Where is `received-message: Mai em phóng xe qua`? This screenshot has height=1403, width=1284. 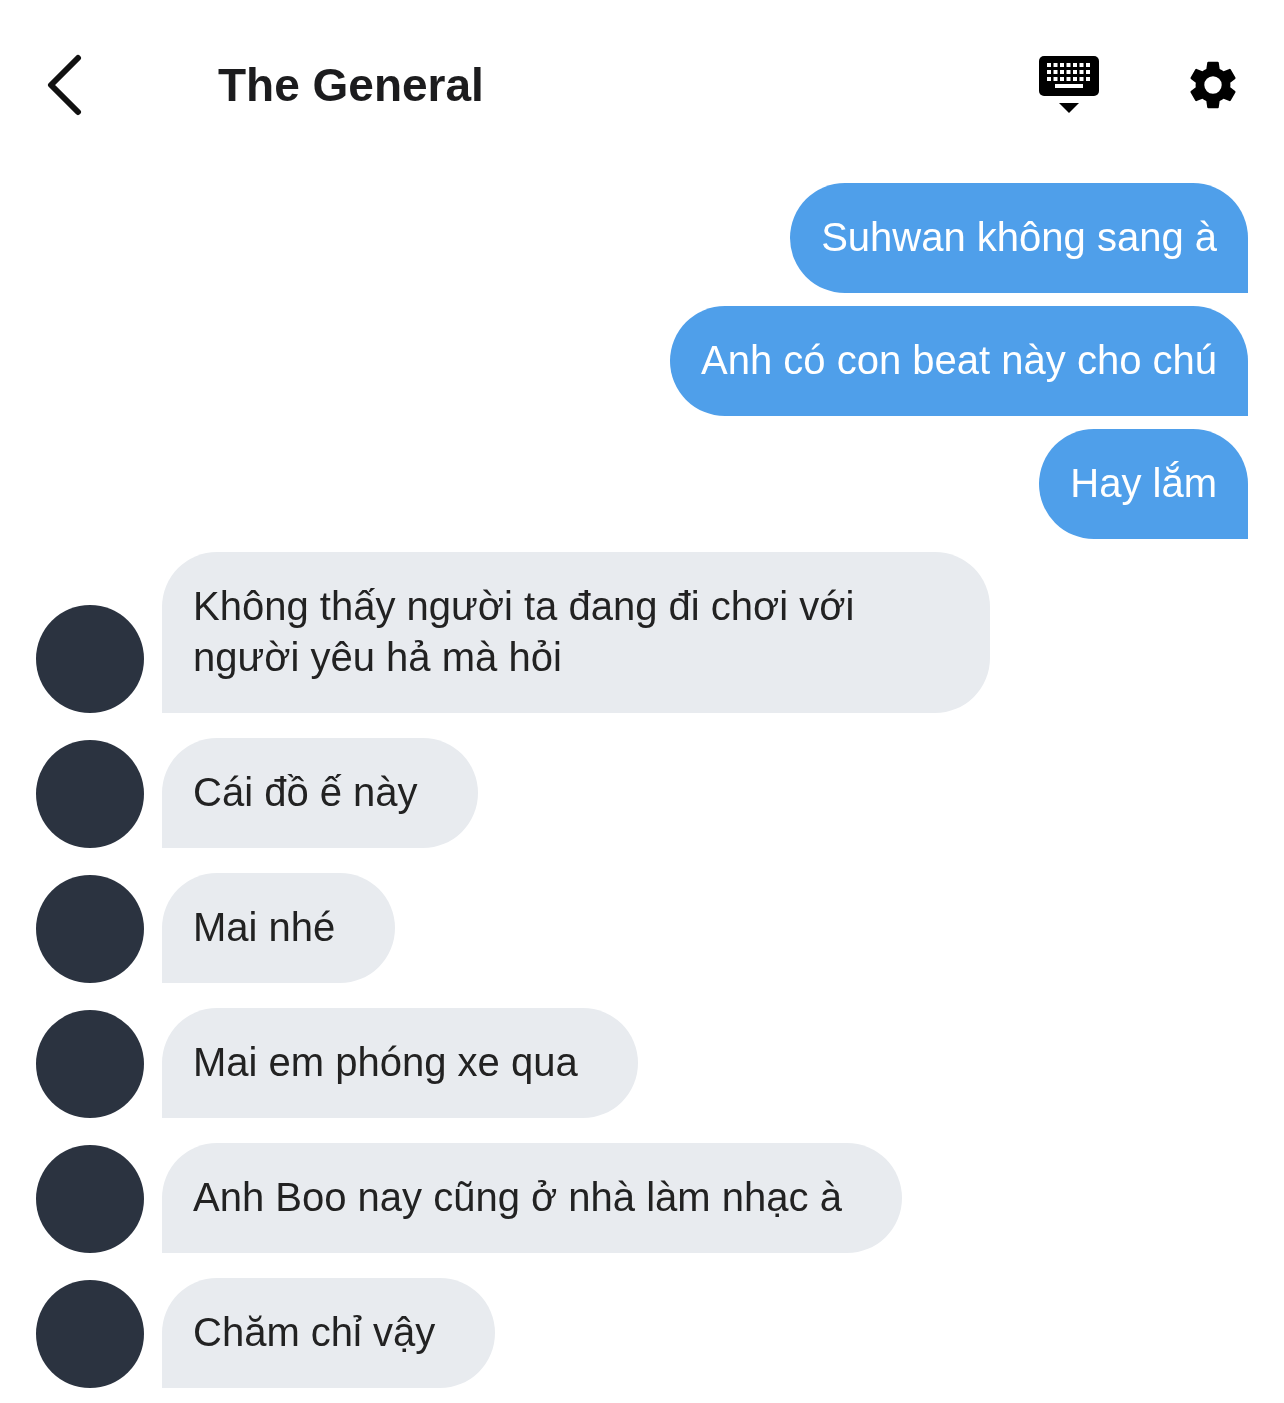
received-message: Mai em phóng xe qua is located at coordinates (400, 1063).